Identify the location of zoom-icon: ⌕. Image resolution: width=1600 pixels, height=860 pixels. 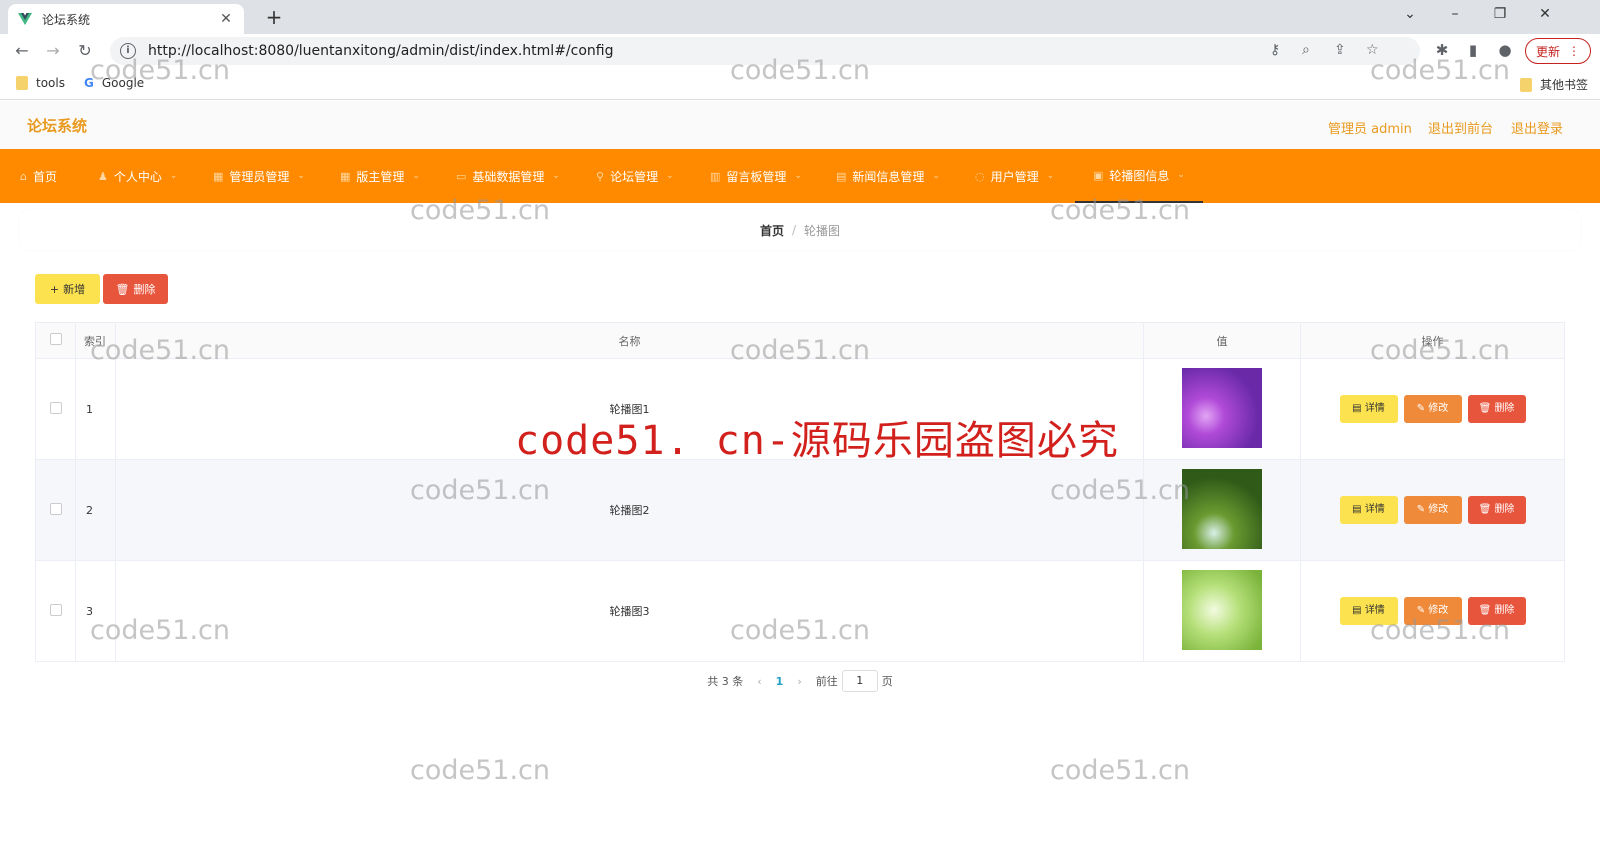
(1306, 50).